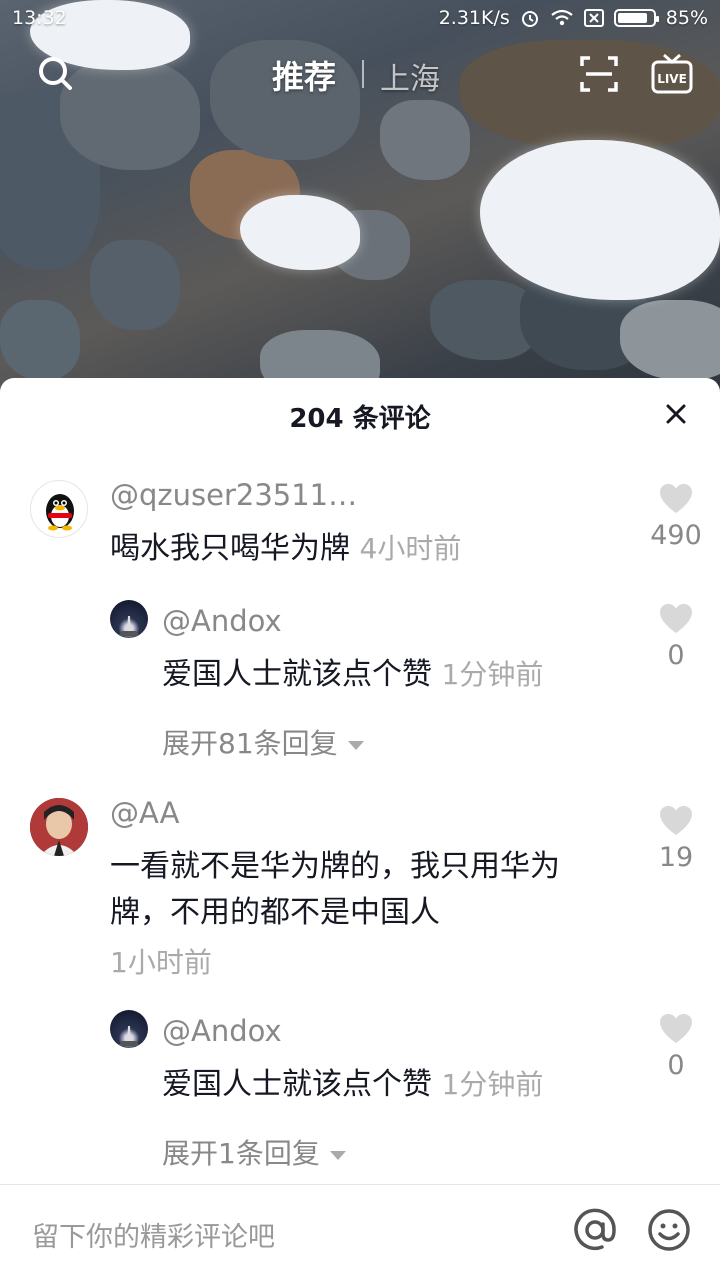  Describe the element at coordinates (474, 18) in the screenshot. I see `status-net-speed: 2.31K/s` at that location.